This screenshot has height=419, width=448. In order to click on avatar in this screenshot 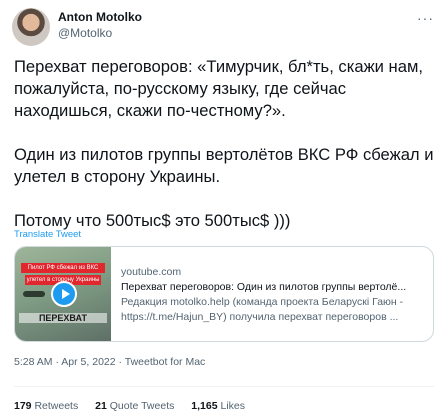, I will do `click(31, 27)`.